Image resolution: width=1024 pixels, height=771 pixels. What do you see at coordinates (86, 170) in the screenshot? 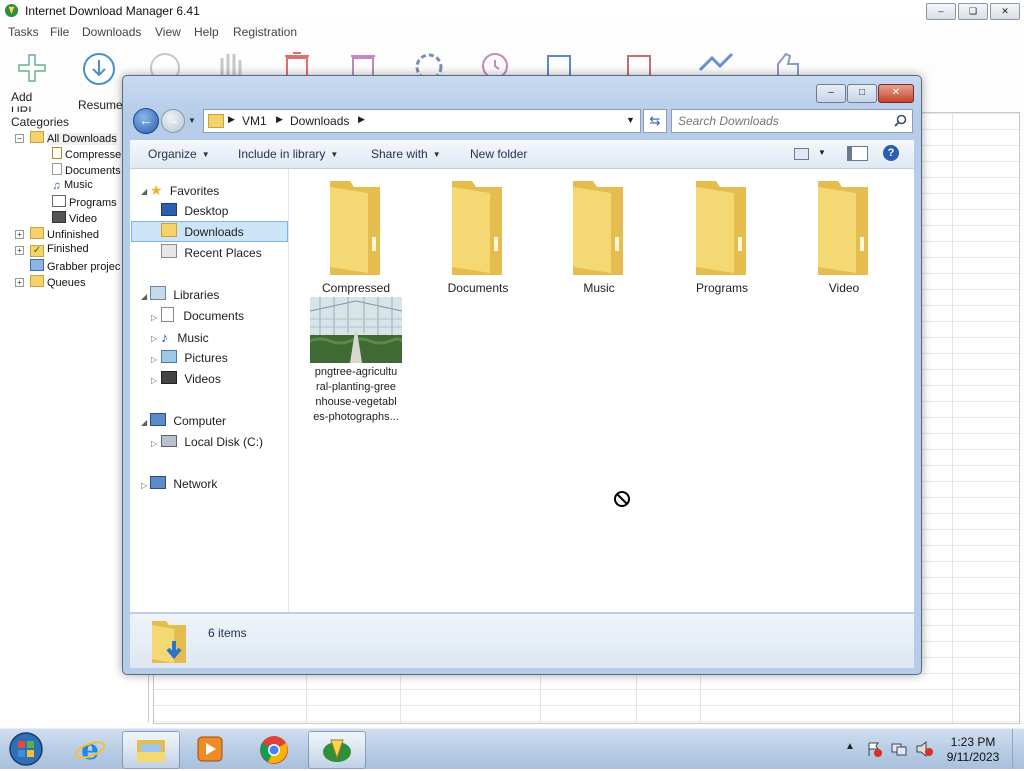
I see `category-documents: Documents` at bounding box center [86, 170].